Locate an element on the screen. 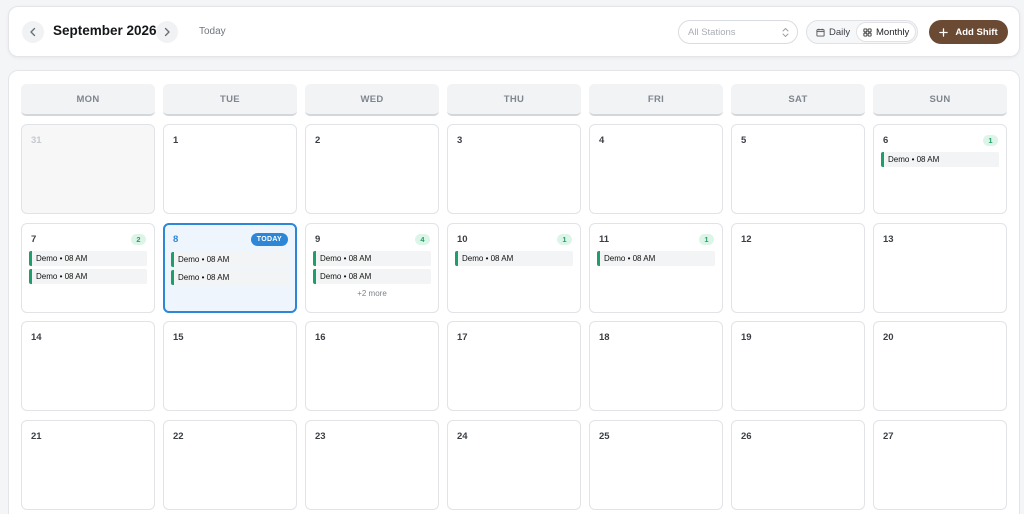  today-button: Today is located at coordinates (212, 31).